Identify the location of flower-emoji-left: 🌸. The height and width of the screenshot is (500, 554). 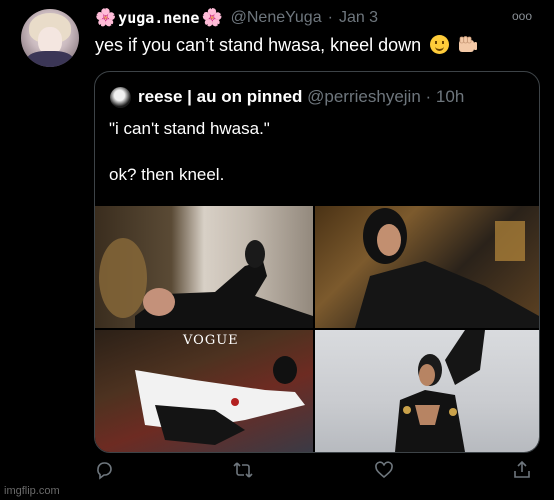
(106, 17).